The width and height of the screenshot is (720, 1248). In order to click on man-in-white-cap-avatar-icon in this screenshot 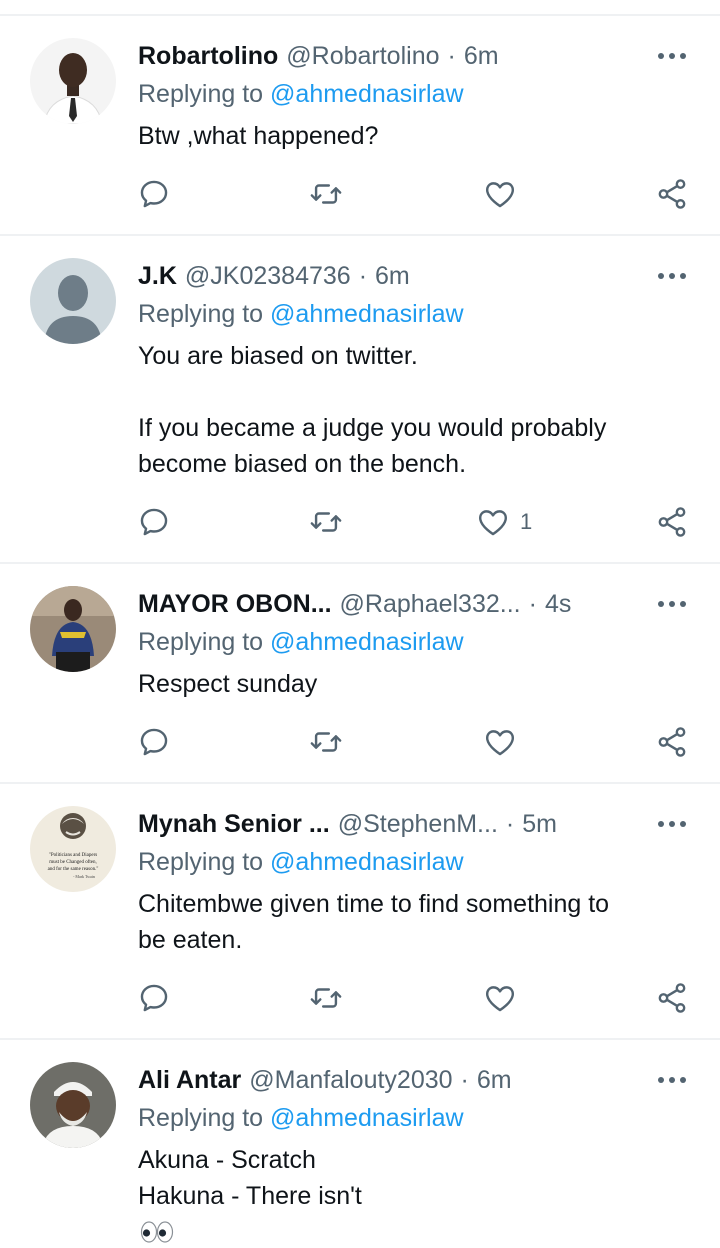, I will do `click(73, 1105)`.